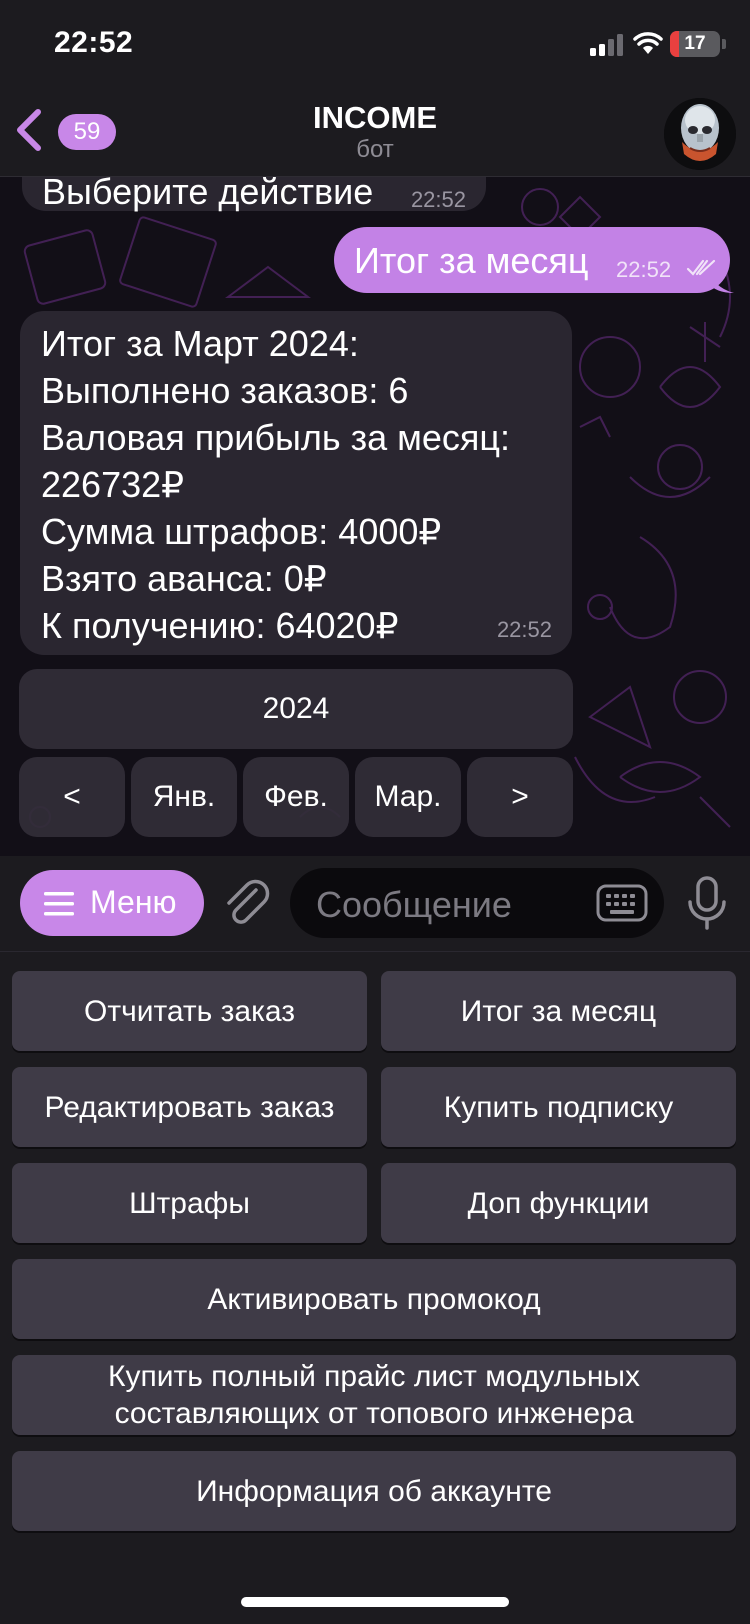 The height and width of the screenshot is (1624, 750). I want to click on battery-icon: 17, so click(699, 44).